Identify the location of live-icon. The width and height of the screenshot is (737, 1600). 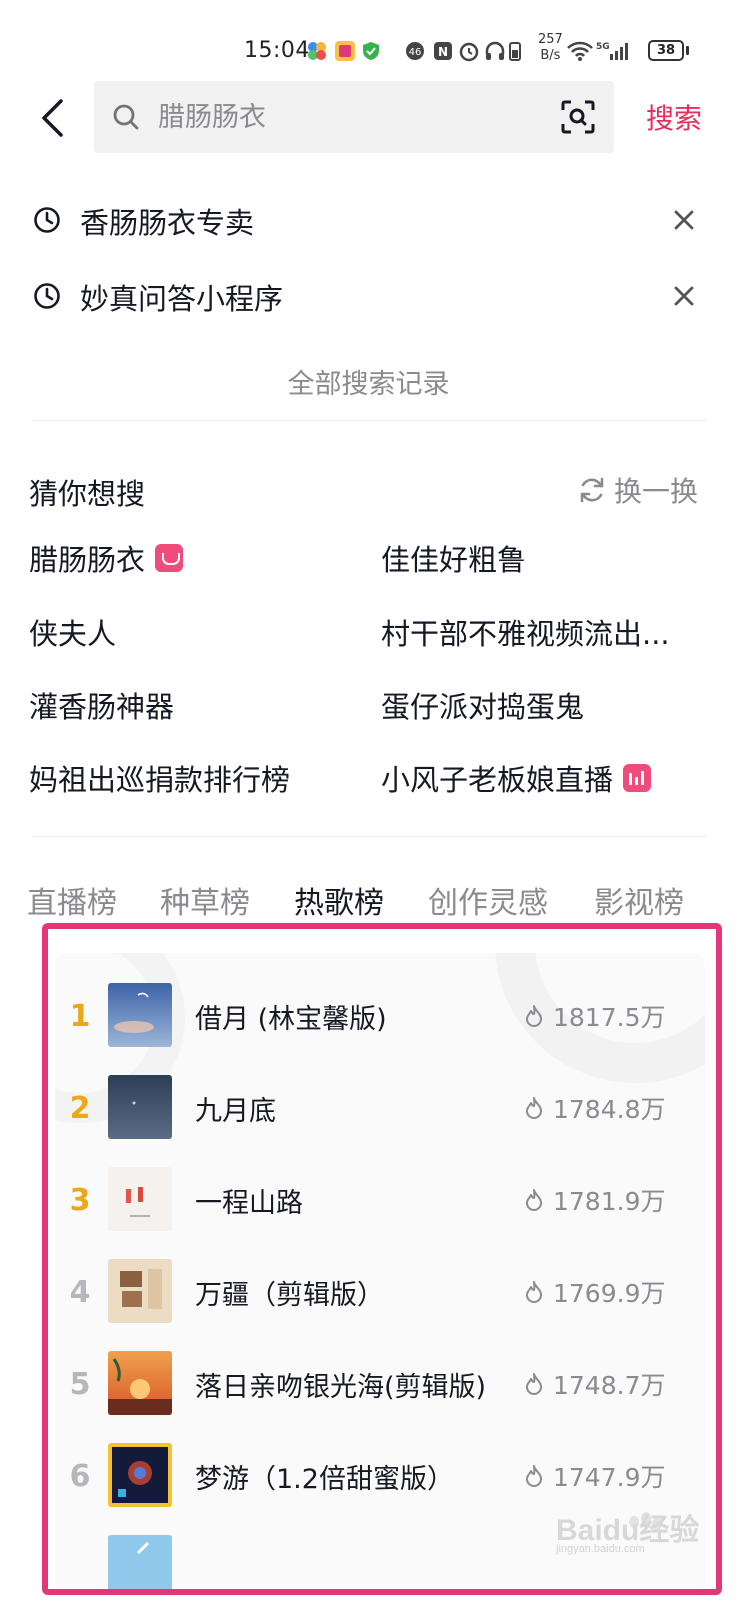
(637, 778).